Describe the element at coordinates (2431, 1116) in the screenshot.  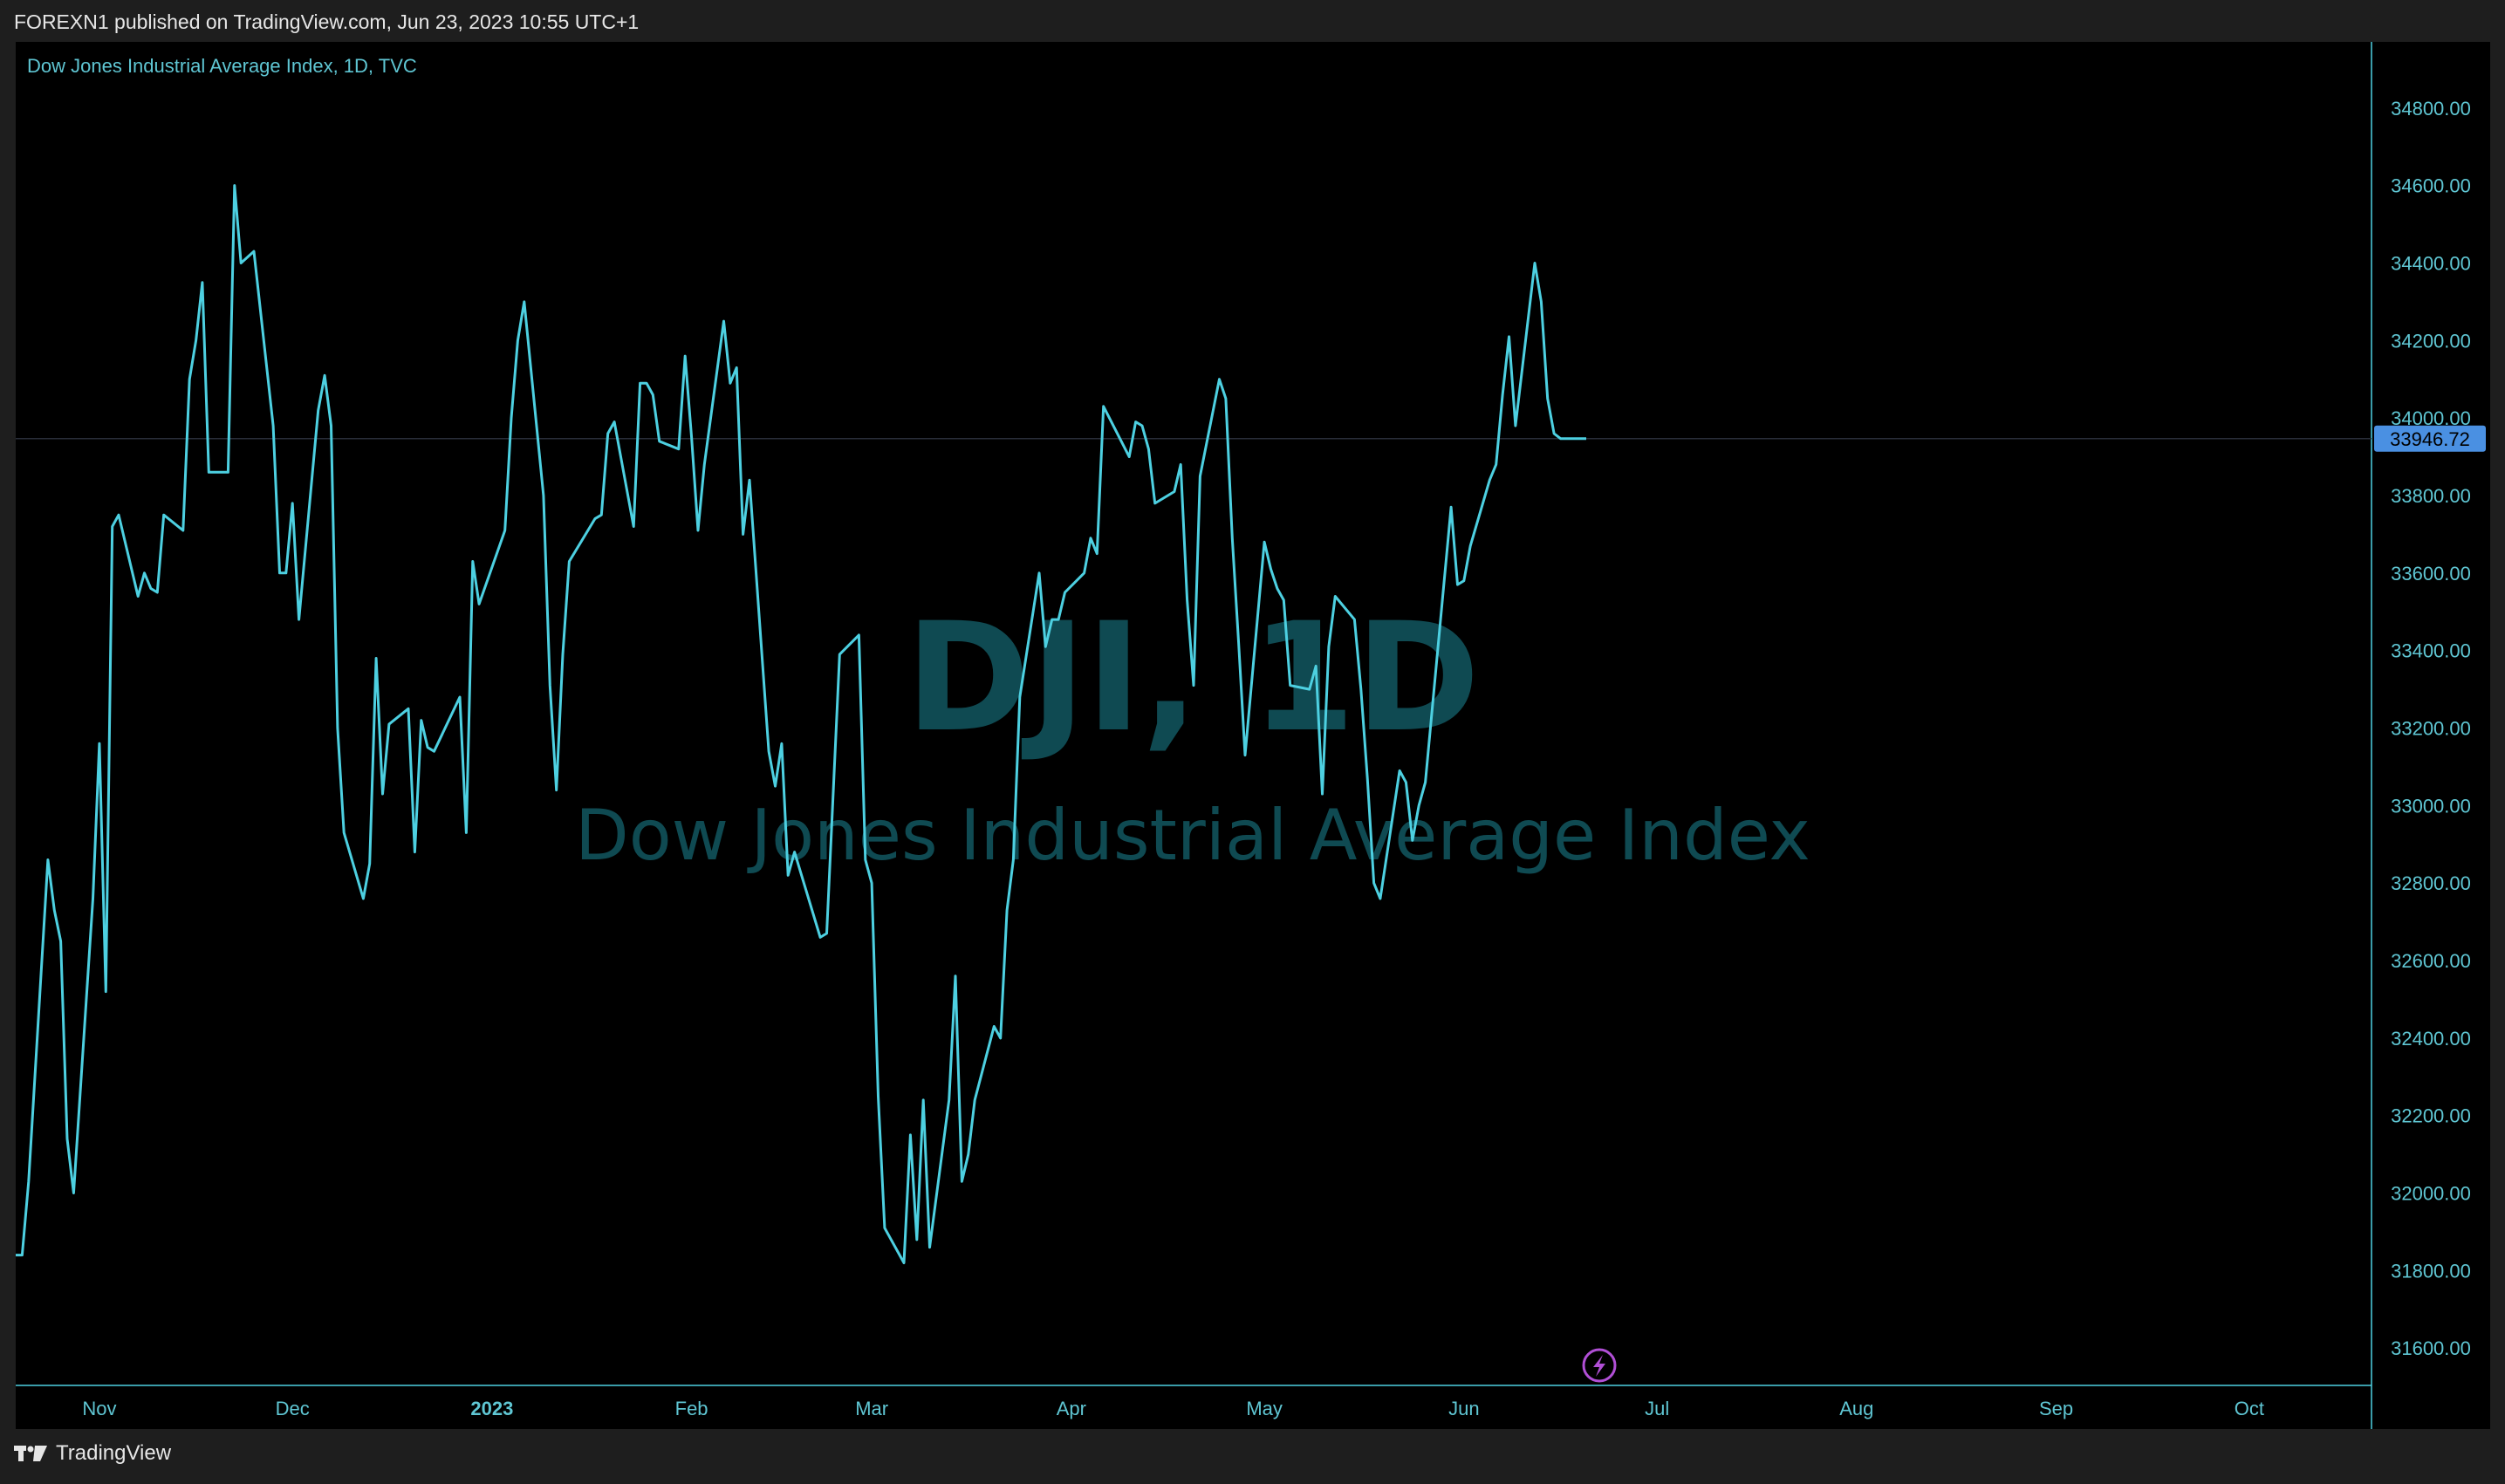
I see `y-tick-label: 32200.00` at that location.